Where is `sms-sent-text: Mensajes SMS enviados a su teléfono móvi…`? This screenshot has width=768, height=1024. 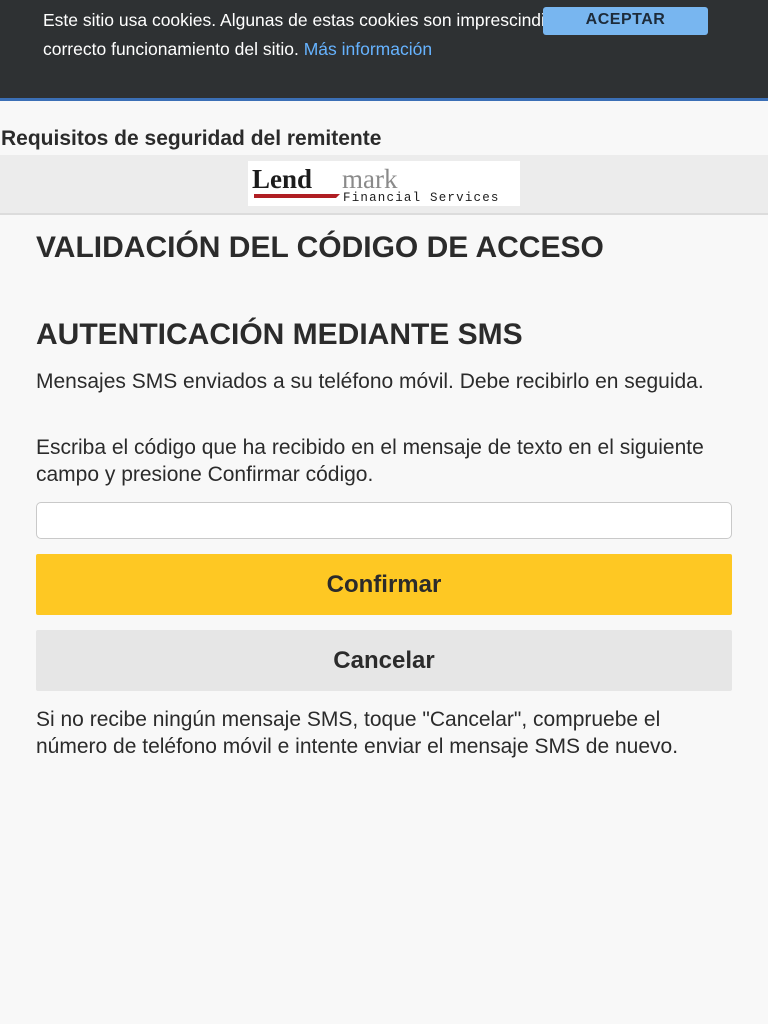
sms-sent-text: Mensajes SMS enviados a su teléfono móvi… is located at coordinates (370, 381).